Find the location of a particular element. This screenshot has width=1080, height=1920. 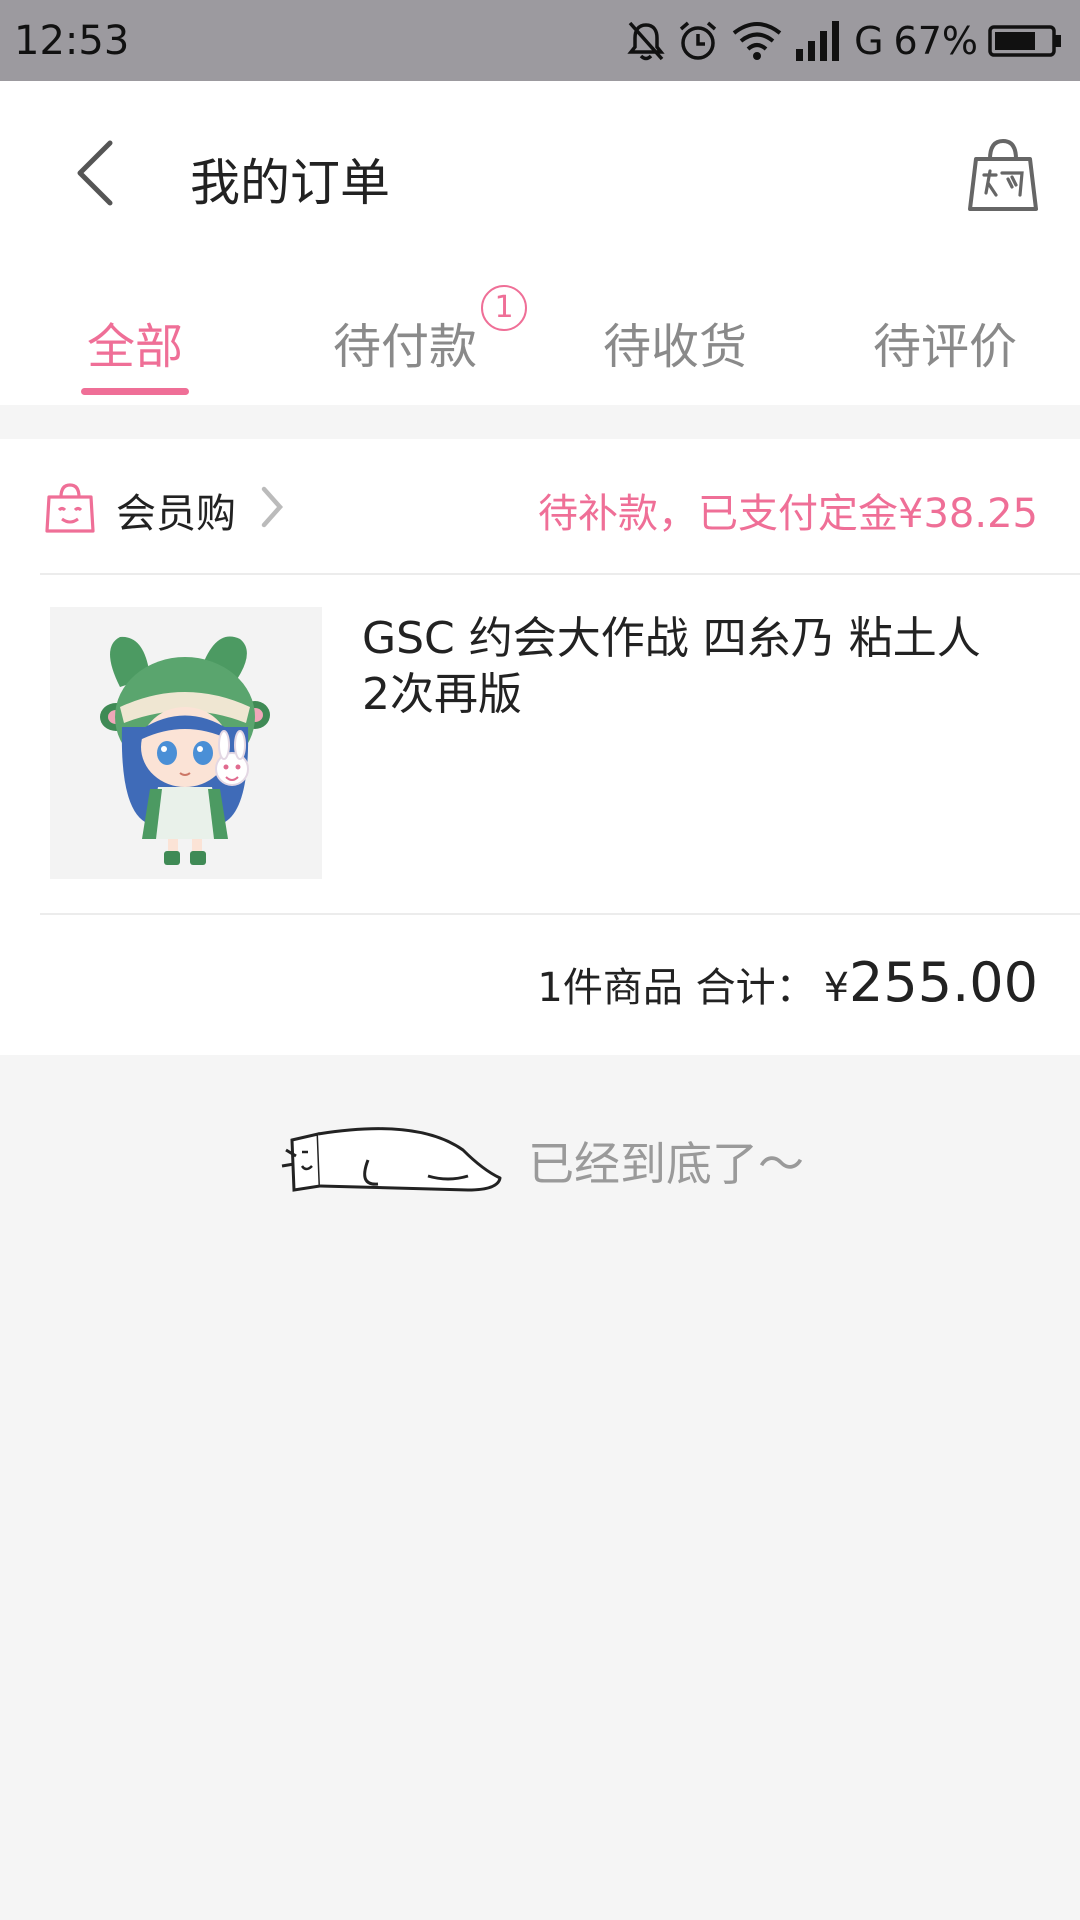

tab-pending-receipt: 待收货 is located at coordinates (675, 356).